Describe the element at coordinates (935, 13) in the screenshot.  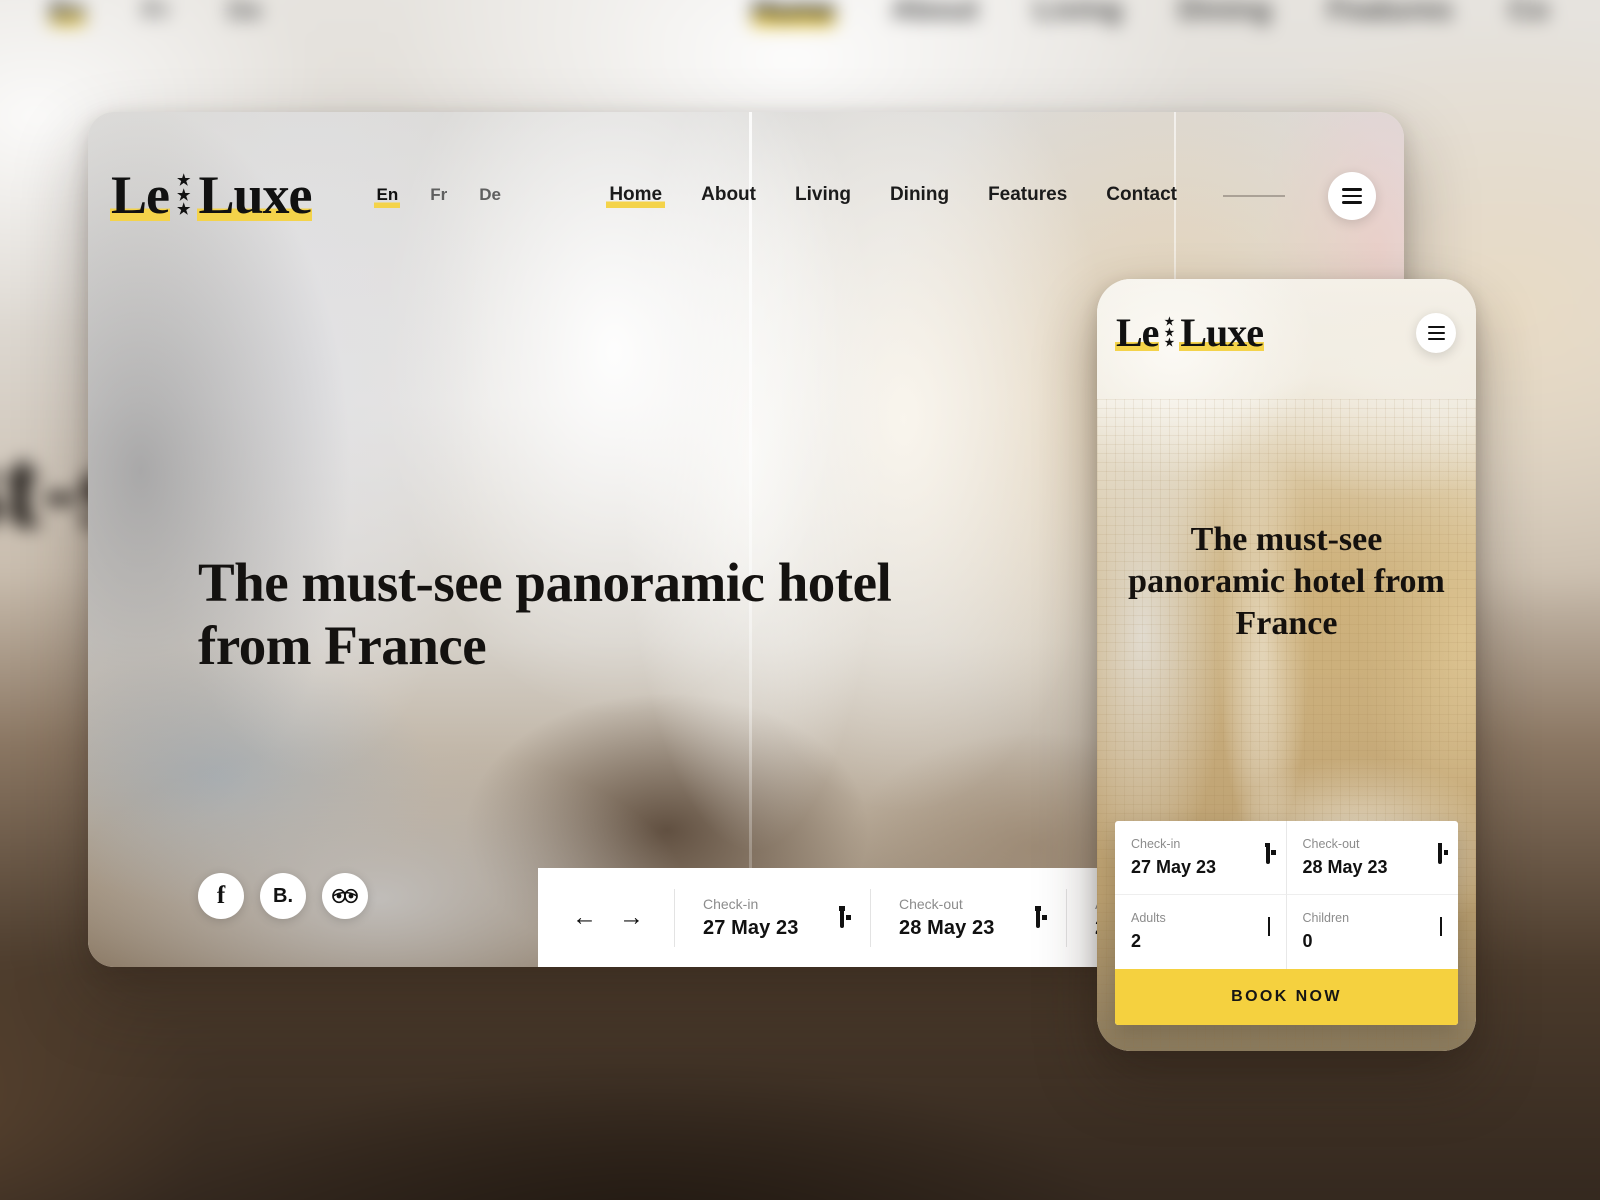
I see `background-nav-about: About` at that location.